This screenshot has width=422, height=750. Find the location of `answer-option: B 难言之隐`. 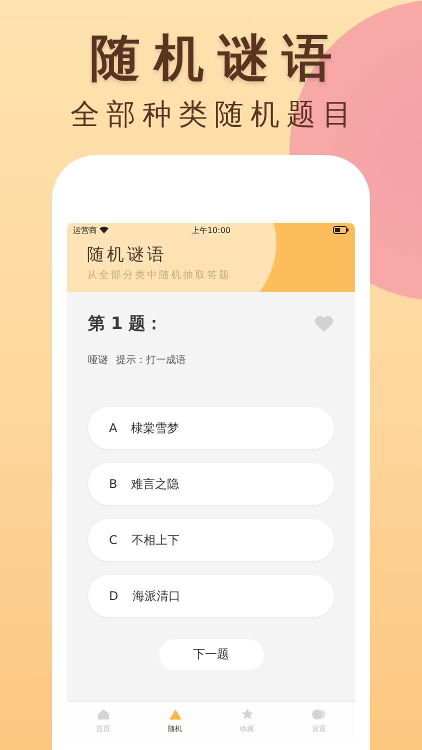

answer-option: B 难言之隐 is located at coordinates (211, 484).